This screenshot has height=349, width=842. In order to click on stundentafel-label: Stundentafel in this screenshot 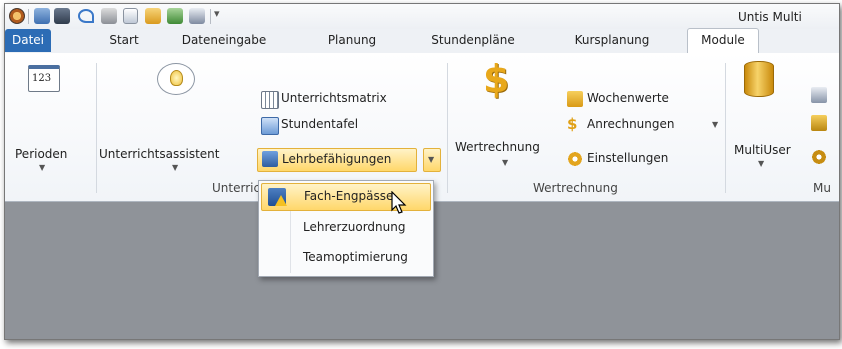, I will do `click(320, 124)`.